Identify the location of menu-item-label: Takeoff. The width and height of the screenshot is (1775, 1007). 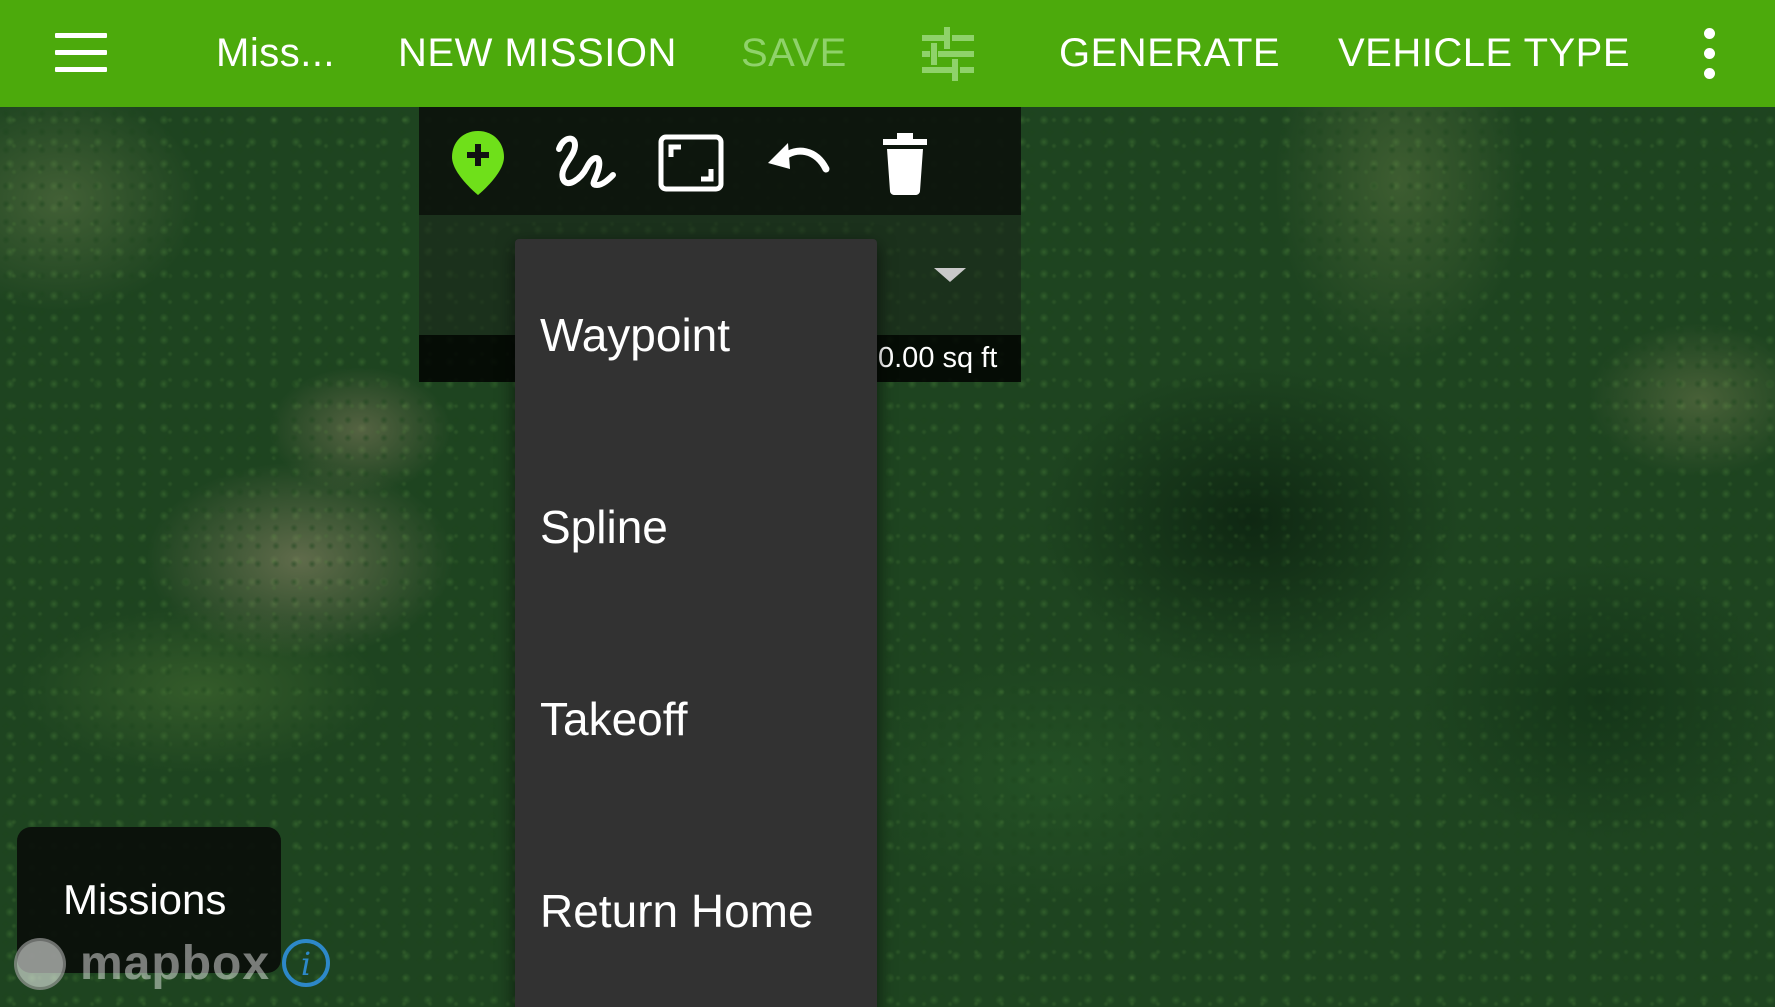
(614, 719).